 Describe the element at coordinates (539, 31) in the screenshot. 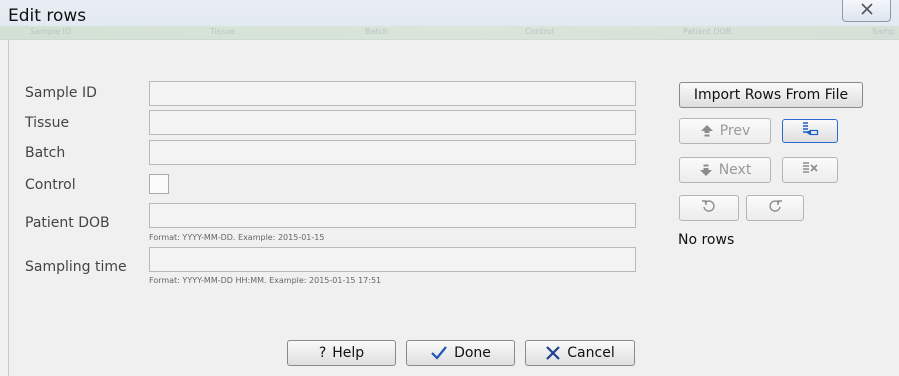

I see `background-column: Control` at that location.